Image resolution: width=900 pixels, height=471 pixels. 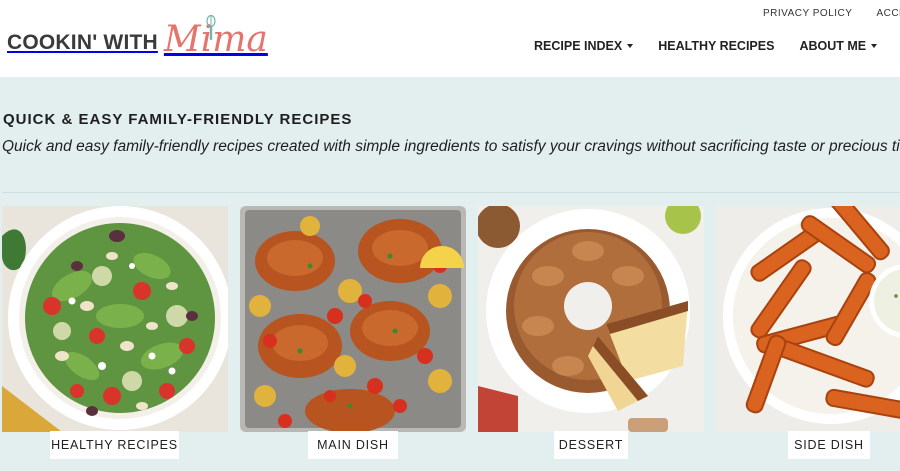 I want to click on logo-text: COOKIN' WITH, so click(x=82, y=42).